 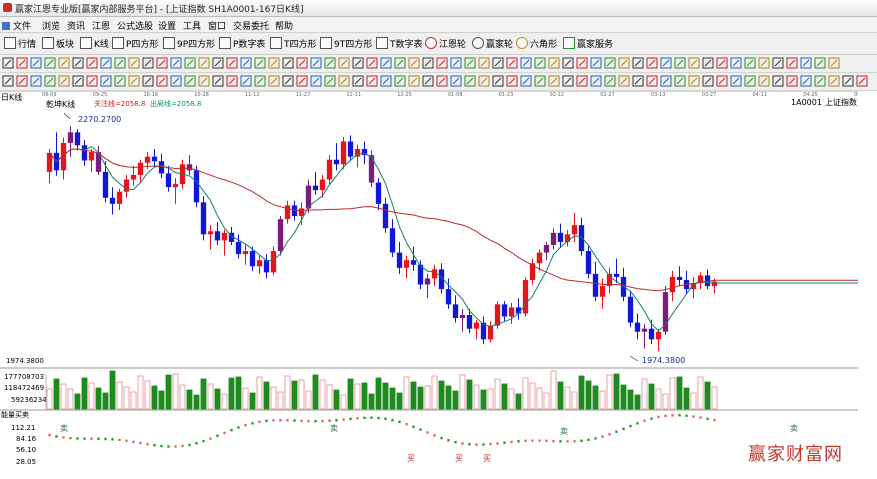 I want to click on menu-news: 资讯, so click(x=76, y=25).